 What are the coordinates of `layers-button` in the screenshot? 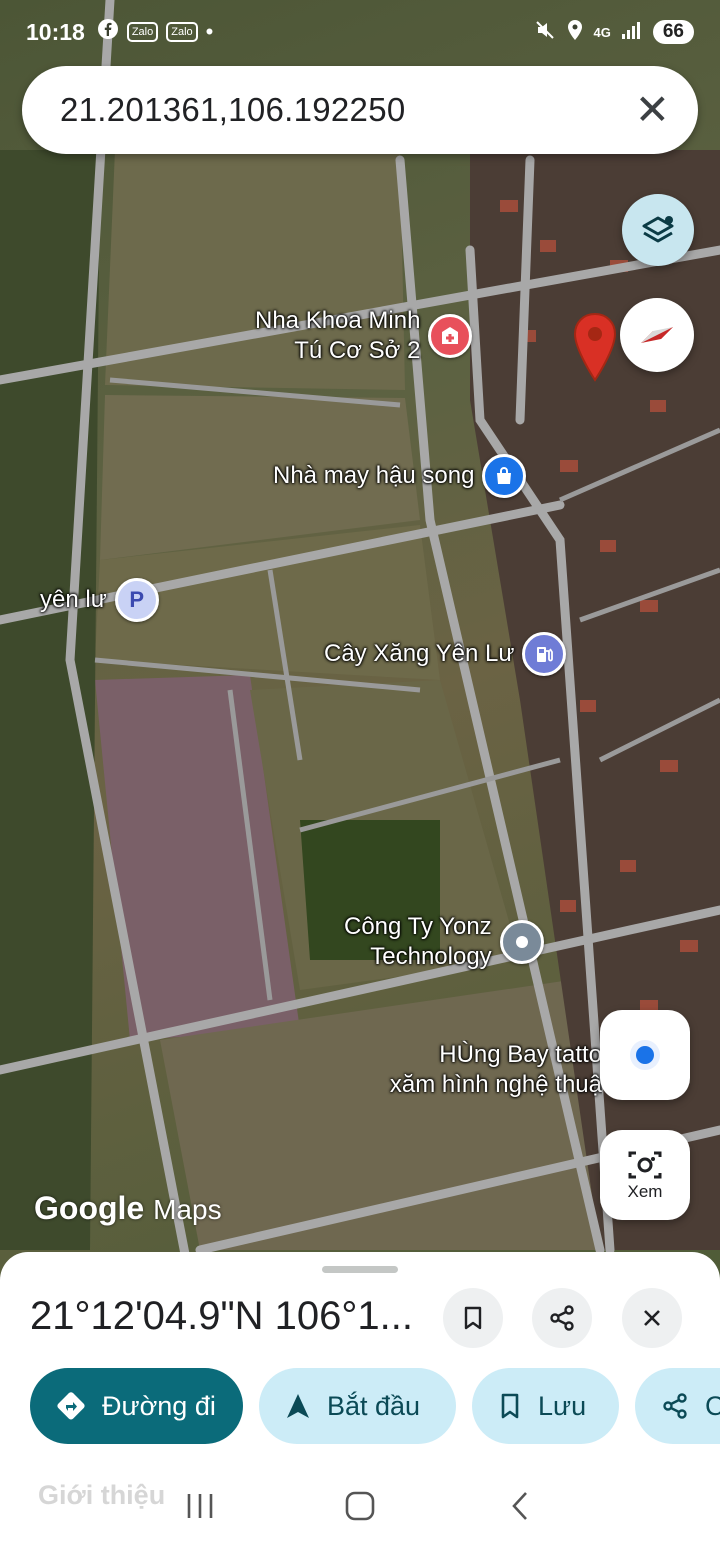 It's located at (658, 230).